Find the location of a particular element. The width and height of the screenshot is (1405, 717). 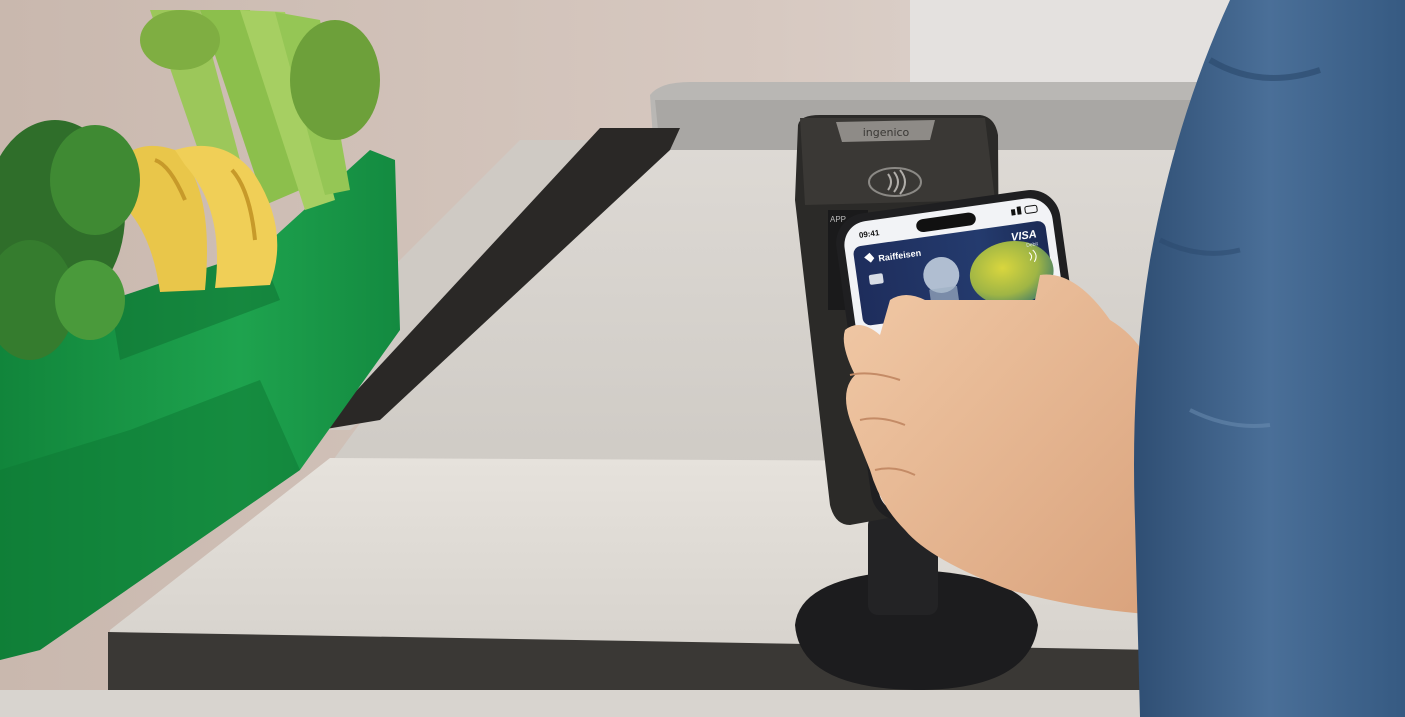

terminal-brand-label: ingenico is located at coordinates (886, 132).